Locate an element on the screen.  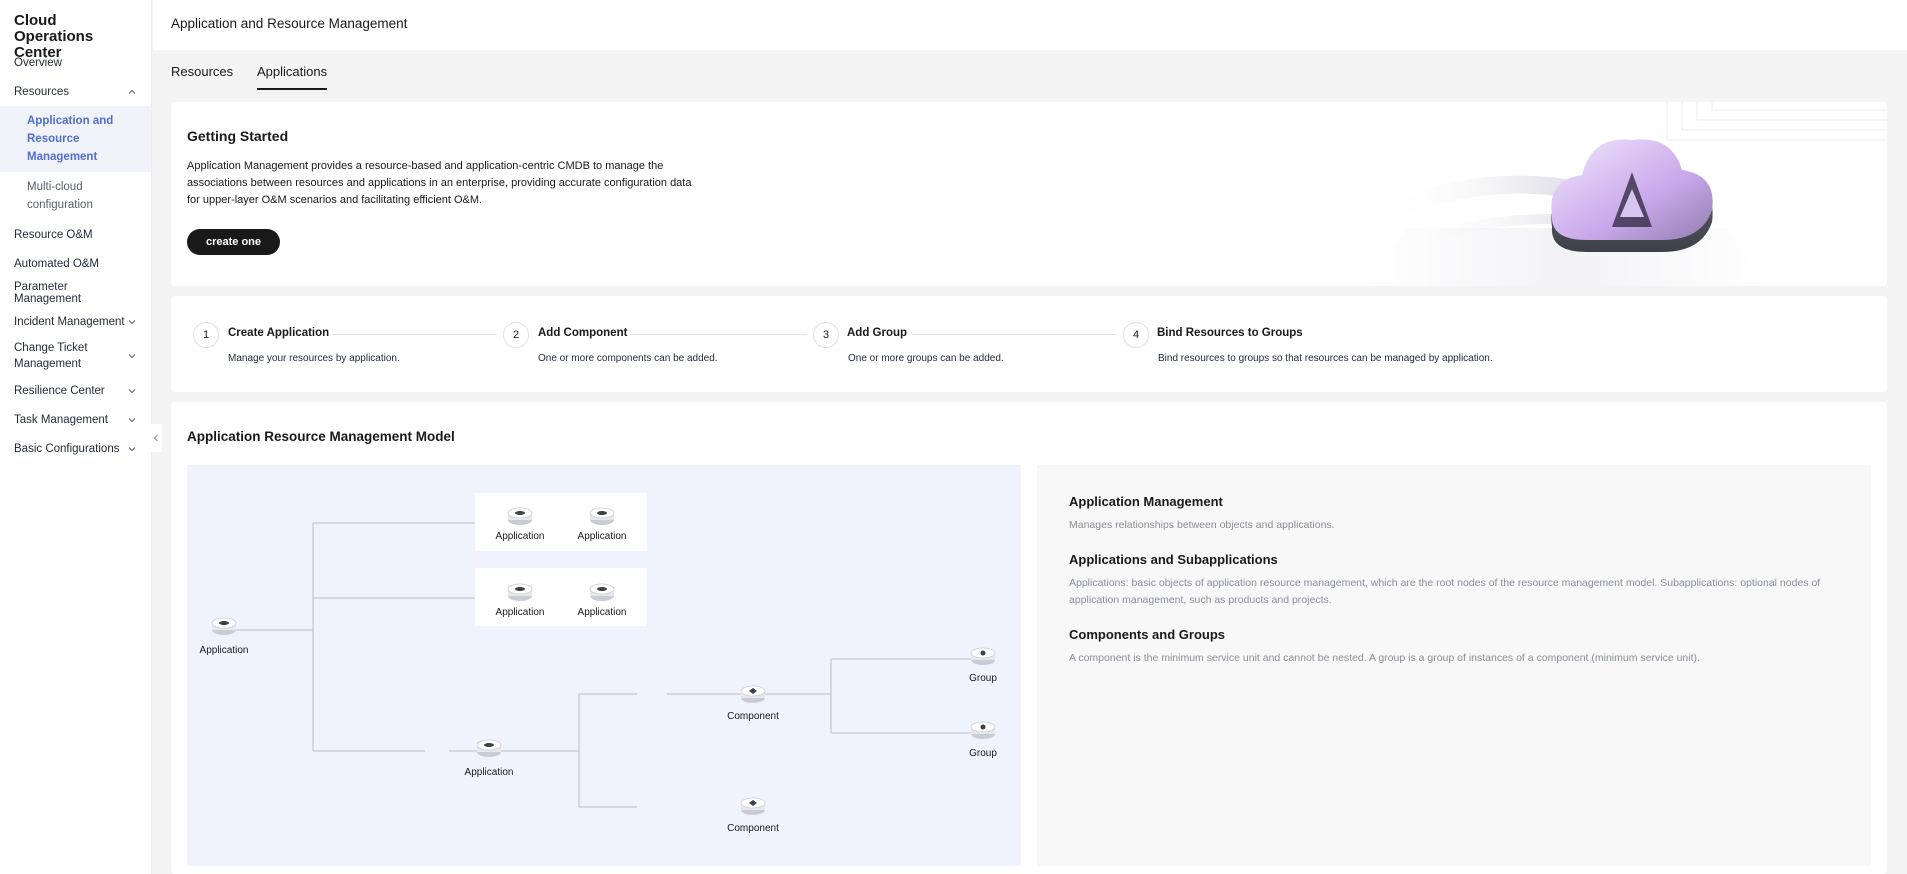
create-one-button: create one is located at coordinates (233, 242).